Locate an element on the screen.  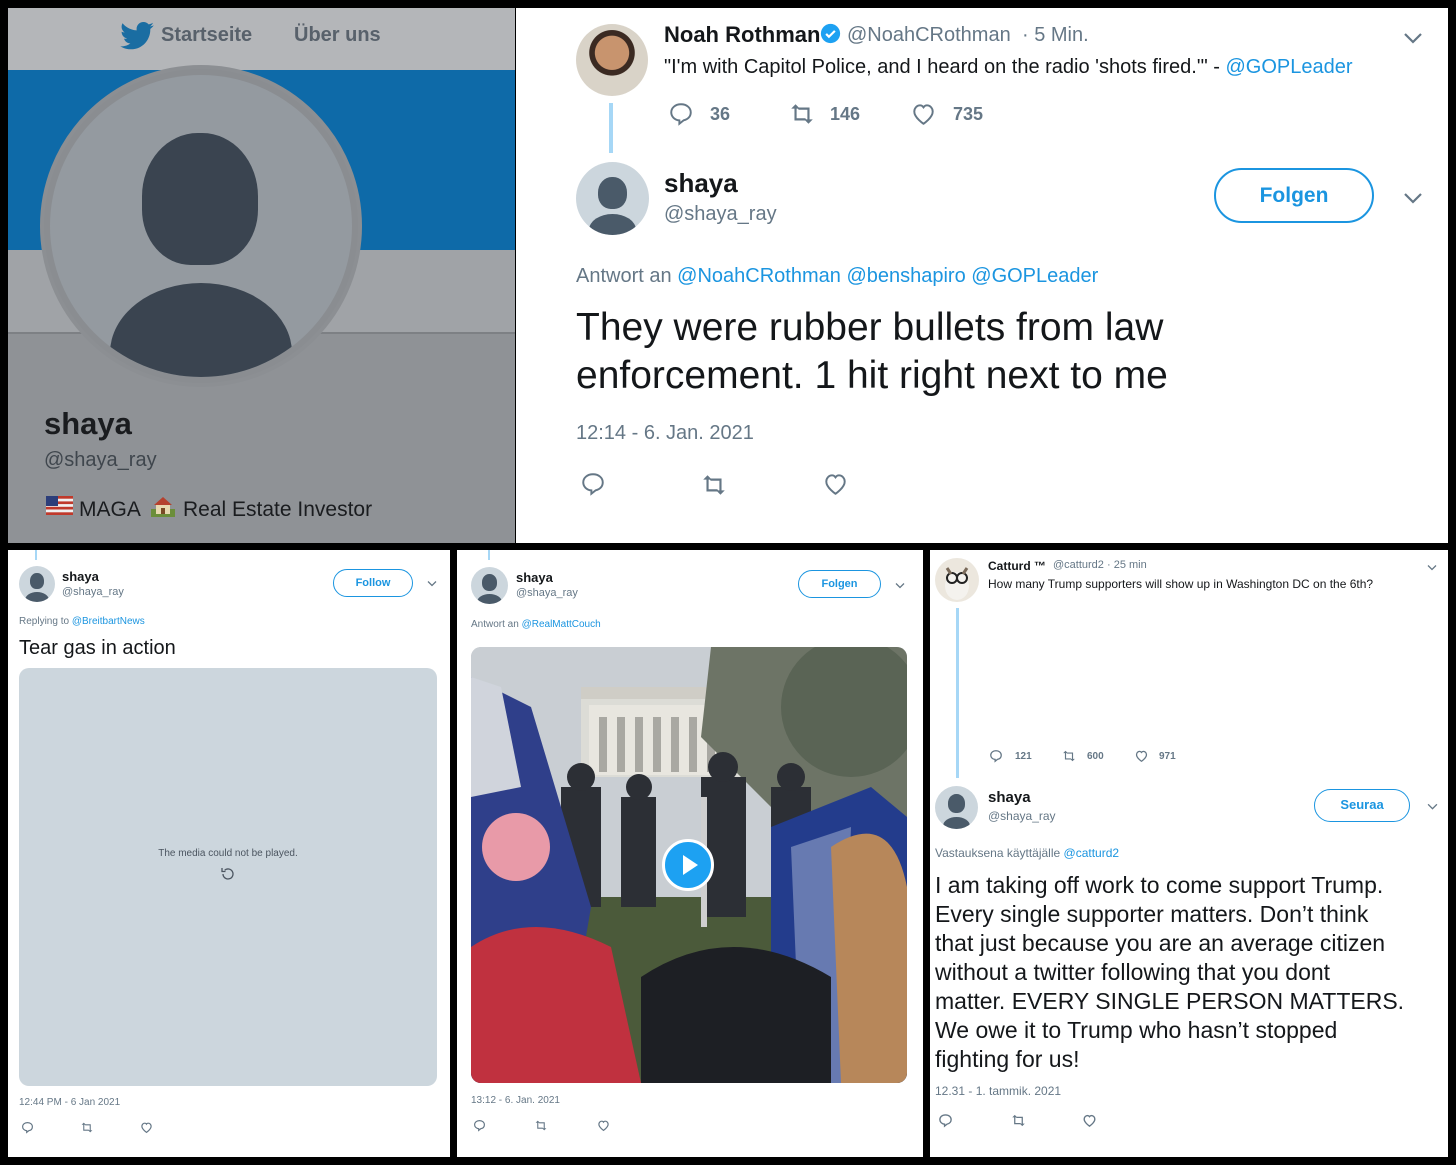
parent-mention-link: @GOPLeader is located at coordinates (1289, 67).